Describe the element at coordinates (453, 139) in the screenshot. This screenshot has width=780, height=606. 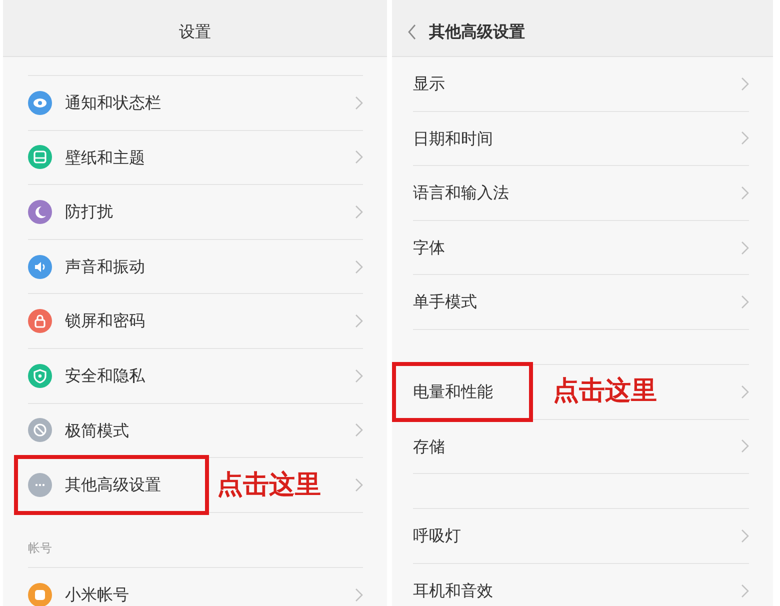
I see `setting-label: 日期和时间` at that location.